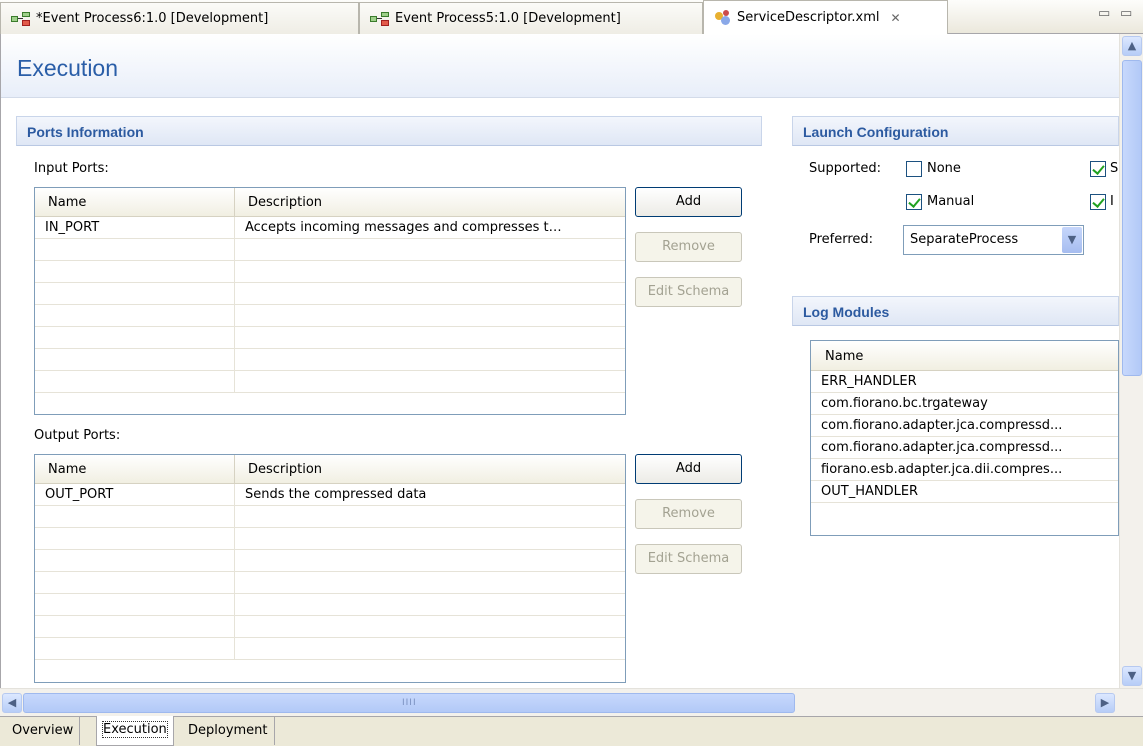 This screenshot has height=746, width=1143. I want to click on scroll-up-icon: ▲, so click(1132, 46).